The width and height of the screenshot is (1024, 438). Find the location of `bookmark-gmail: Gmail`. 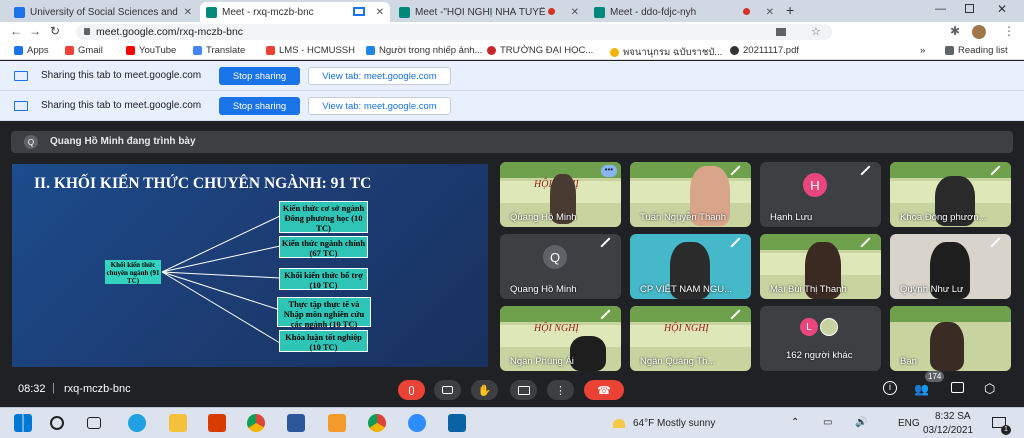

bookmark-gmail: Gmail is located at coordinates (84, 50).